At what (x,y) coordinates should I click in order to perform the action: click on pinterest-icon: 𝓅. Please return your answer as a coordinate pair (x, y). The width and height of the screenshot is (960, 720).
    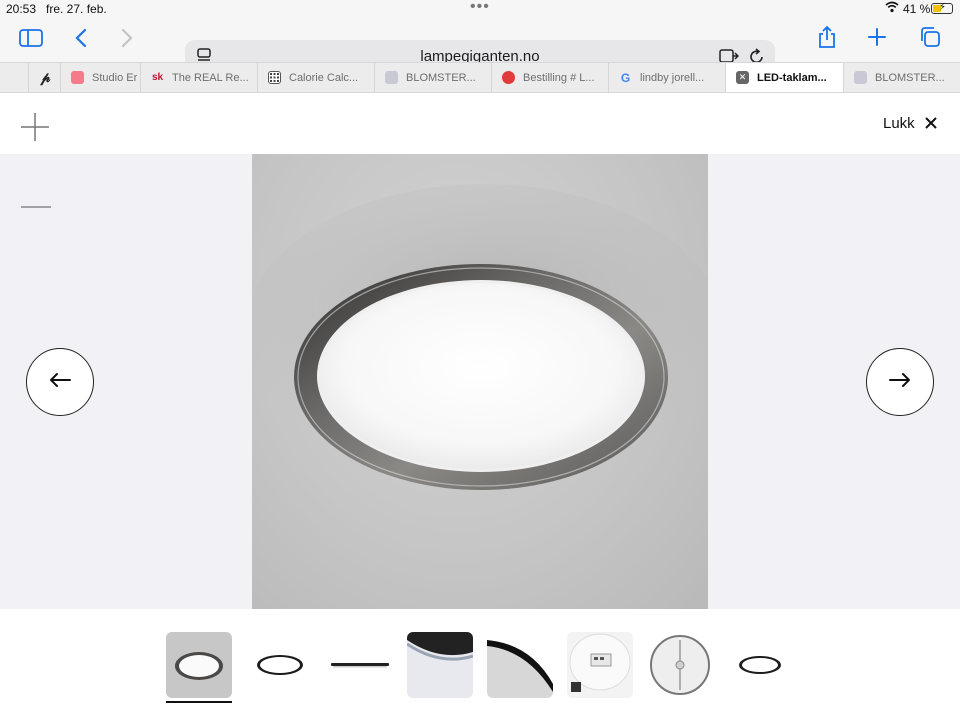
    Looking at the image, I should click on (45, 77).